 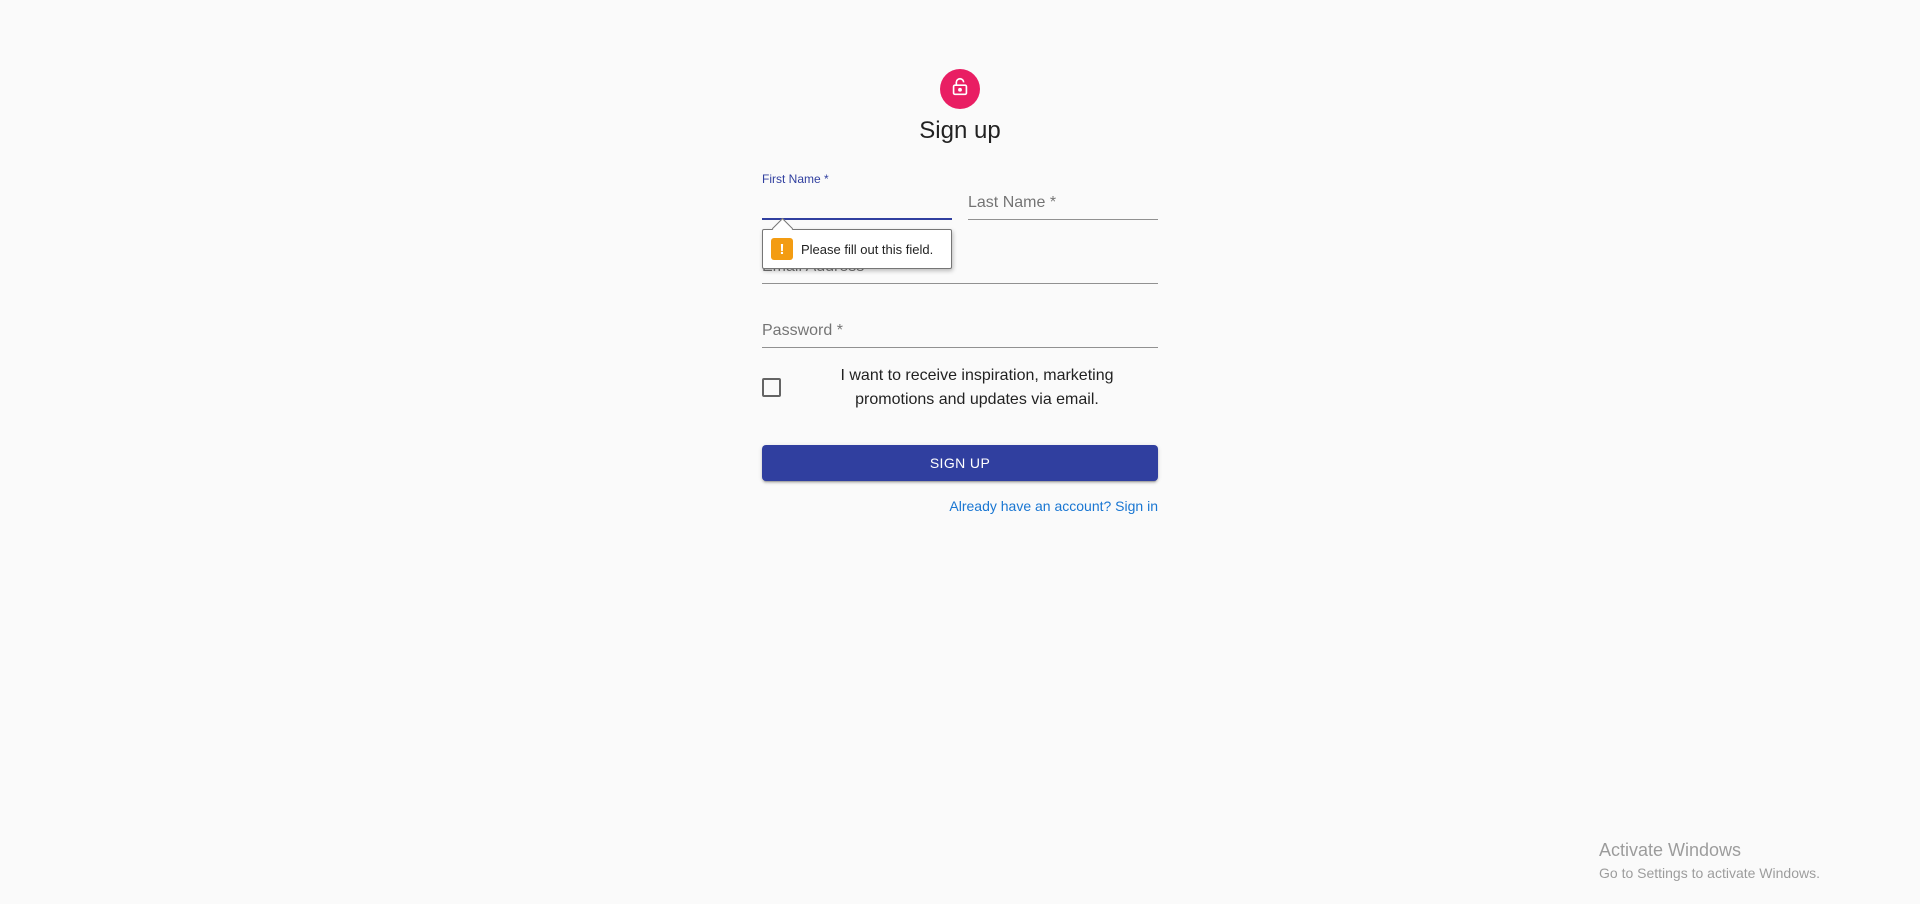 I want to click on password-underline, so click(x=960, y=347).